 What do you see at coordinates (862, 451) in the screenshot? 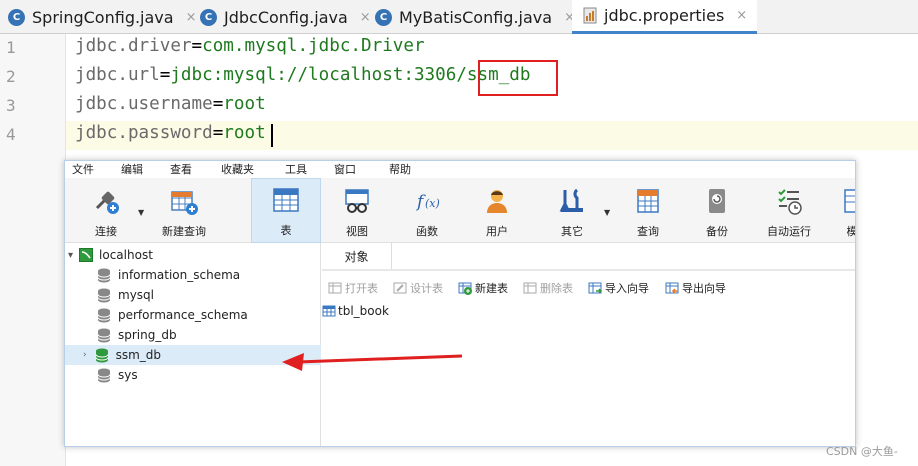
I see `watermark: CSDN @大鱼-` at bounding box center [862, 451].